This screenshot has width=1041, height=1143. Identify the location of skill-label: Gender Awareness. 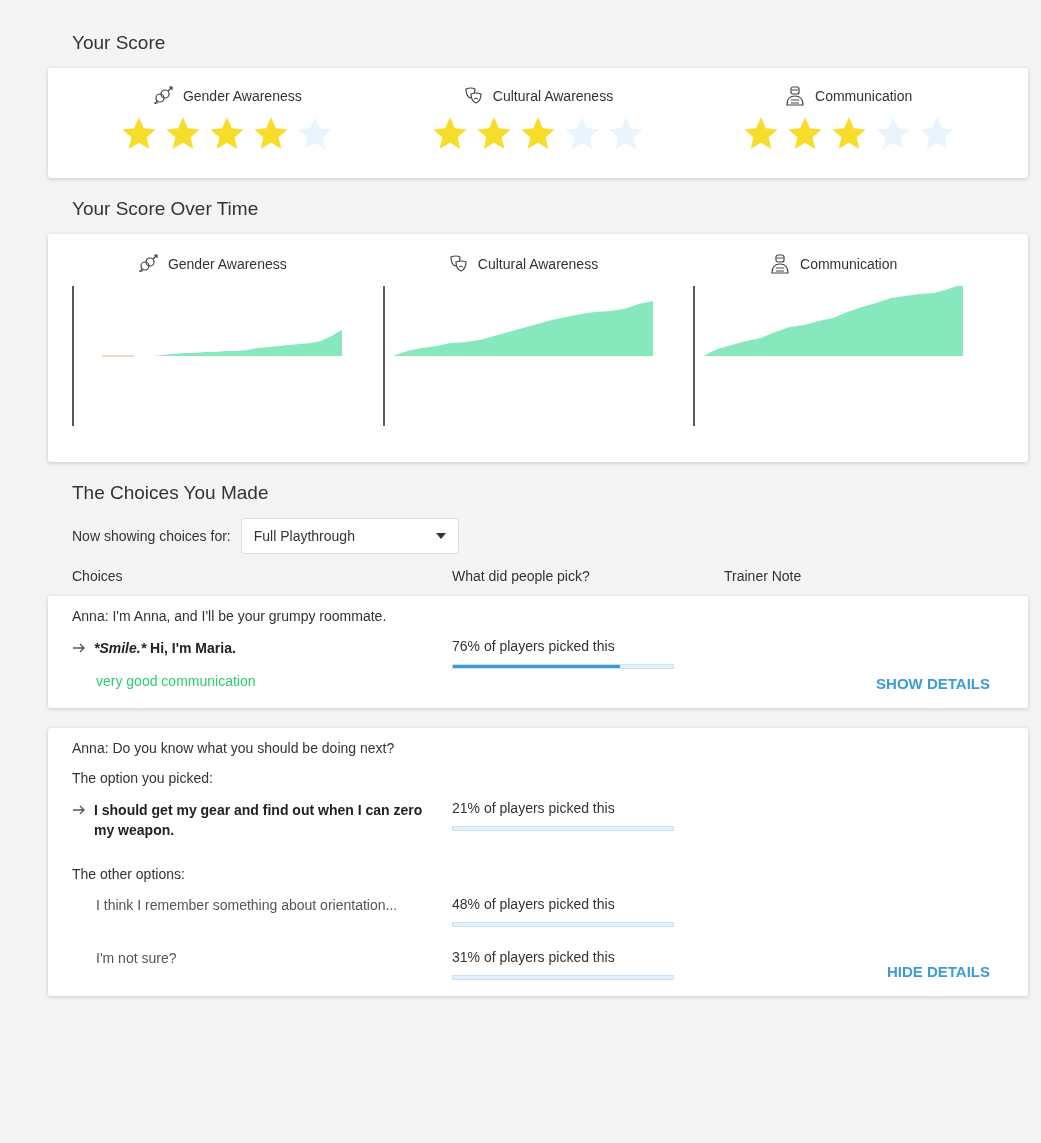
(242, 96).